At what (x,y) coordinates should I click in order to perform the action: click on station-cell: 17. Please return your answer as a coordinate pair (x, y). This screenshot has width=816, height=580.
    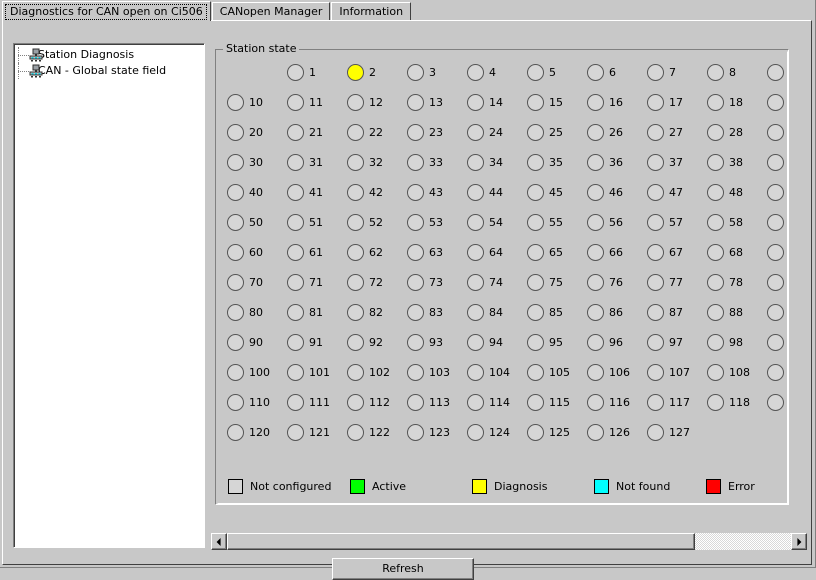
    Looking at the image, I should click on (676, 102).